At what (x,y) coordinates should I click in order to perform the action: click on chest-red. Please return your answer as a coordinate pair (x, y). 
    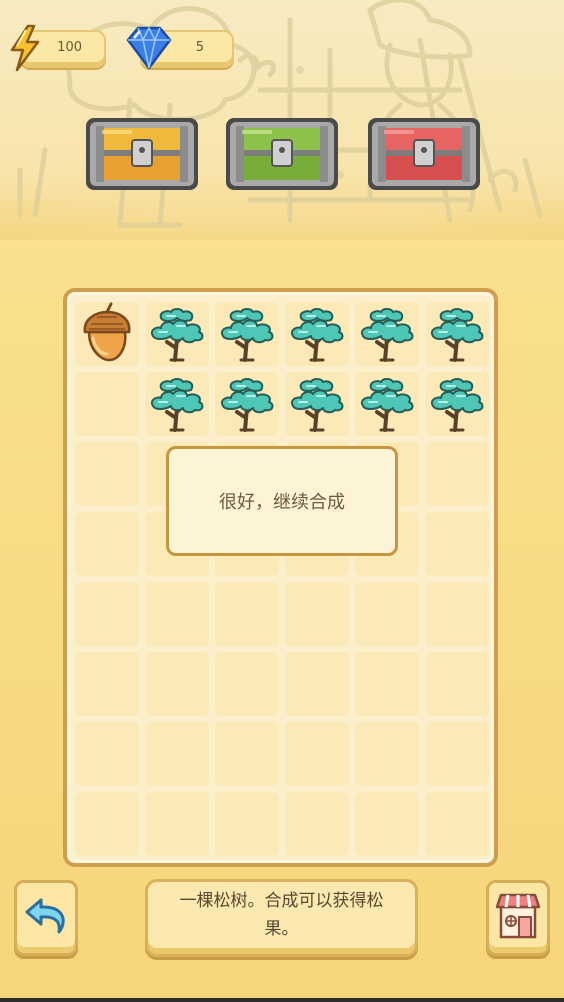
    Looking at the image, I should click on (424, 152).